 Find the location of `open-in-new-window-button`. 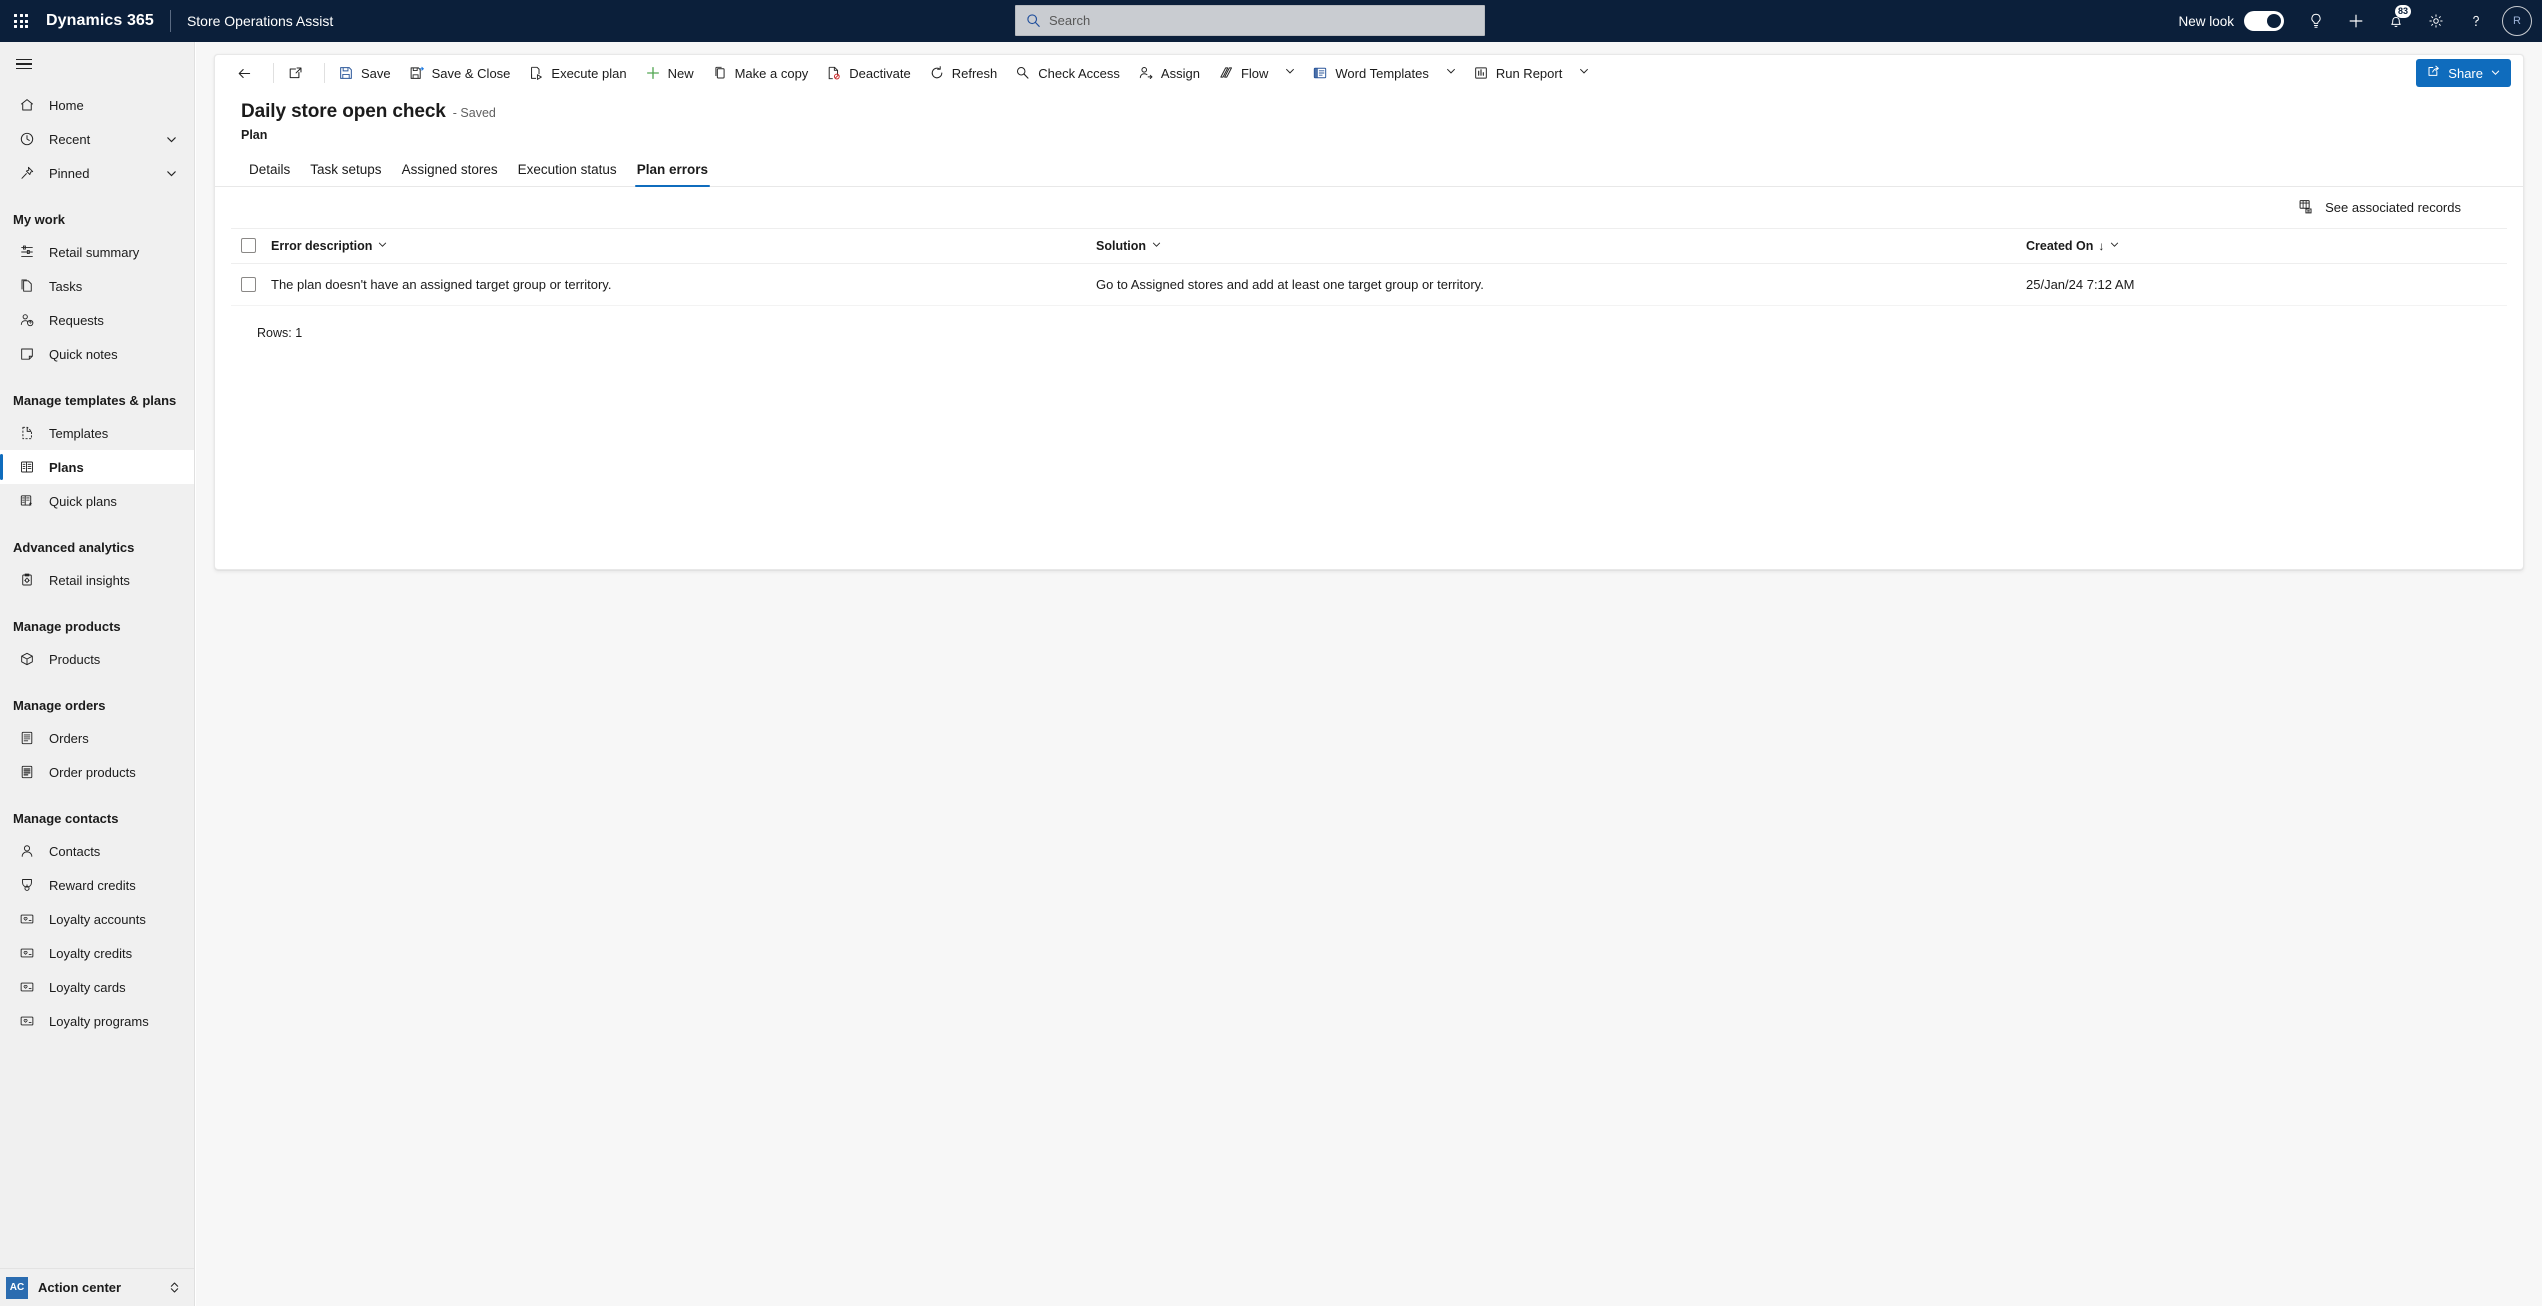

open-in-new-window-button is located at coordinates (299, 73).